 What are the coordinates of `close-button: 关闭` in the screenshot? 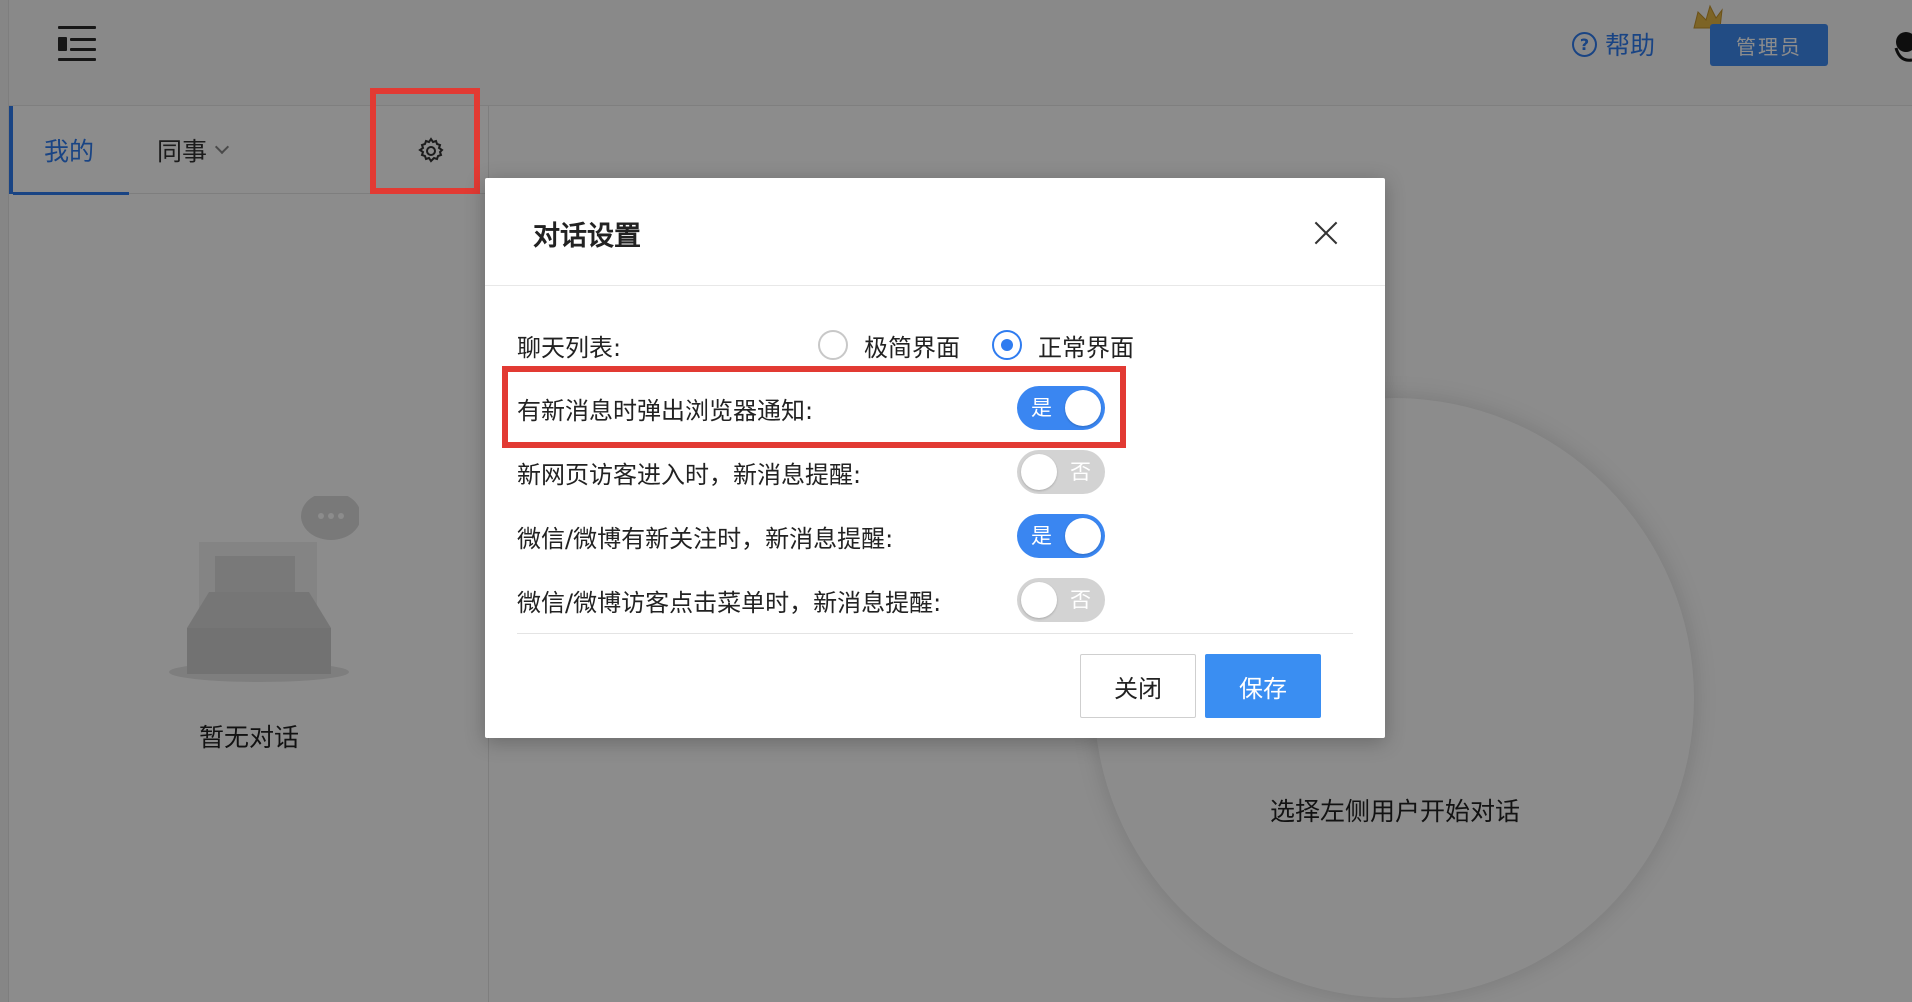 It's located at (1138, 686).